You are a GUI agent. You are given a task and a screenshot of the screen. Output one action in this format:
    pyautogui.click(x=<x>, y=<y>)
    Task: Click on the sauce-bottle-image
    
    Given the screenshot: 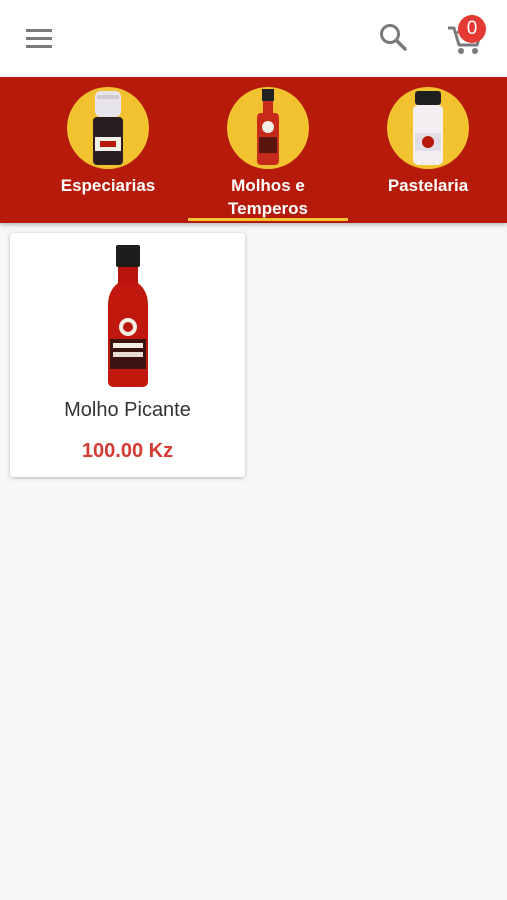 What is the action you would take?
    pyautogui.click(x=268, y=127)
    